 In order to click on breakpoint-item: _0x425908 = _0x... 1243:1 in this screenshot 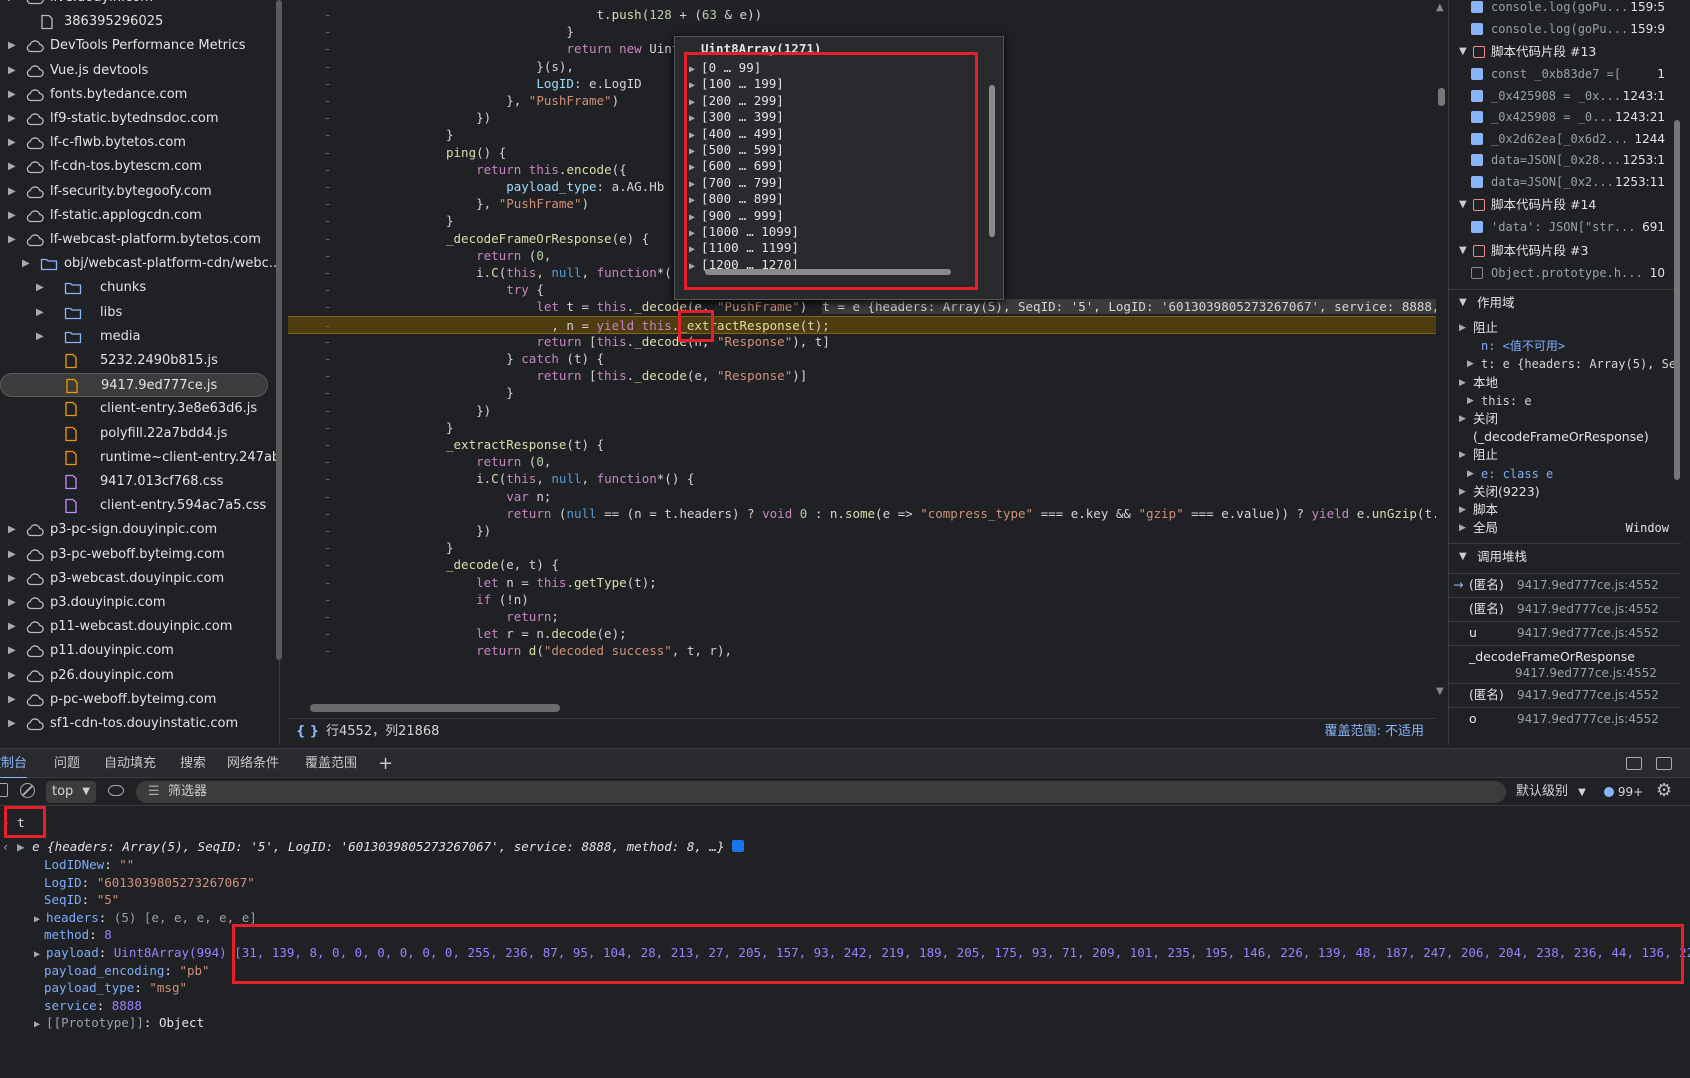, I will do `click(1565, 96)`.